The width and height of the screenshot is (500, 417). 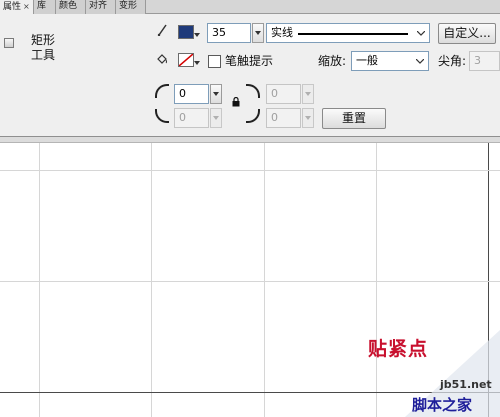 I want to click on watermark-name: 脚本之家, so click(x=442, y=405).